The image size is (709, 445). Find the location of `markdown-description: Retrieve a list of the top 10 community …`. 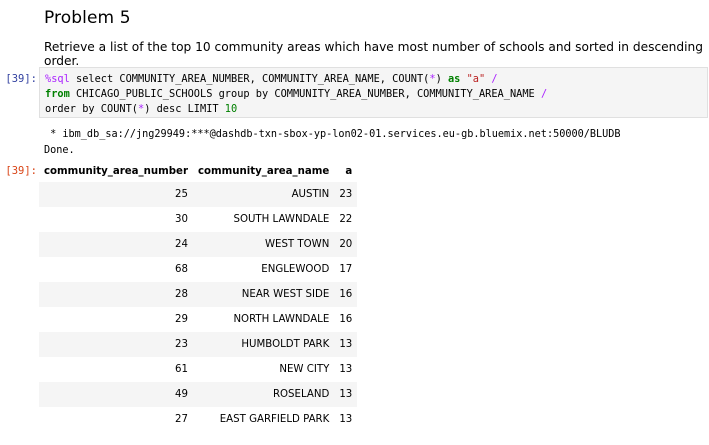

markdown-description: Retrieve a list of the top 10 community … is located at coordinates (373, 54).